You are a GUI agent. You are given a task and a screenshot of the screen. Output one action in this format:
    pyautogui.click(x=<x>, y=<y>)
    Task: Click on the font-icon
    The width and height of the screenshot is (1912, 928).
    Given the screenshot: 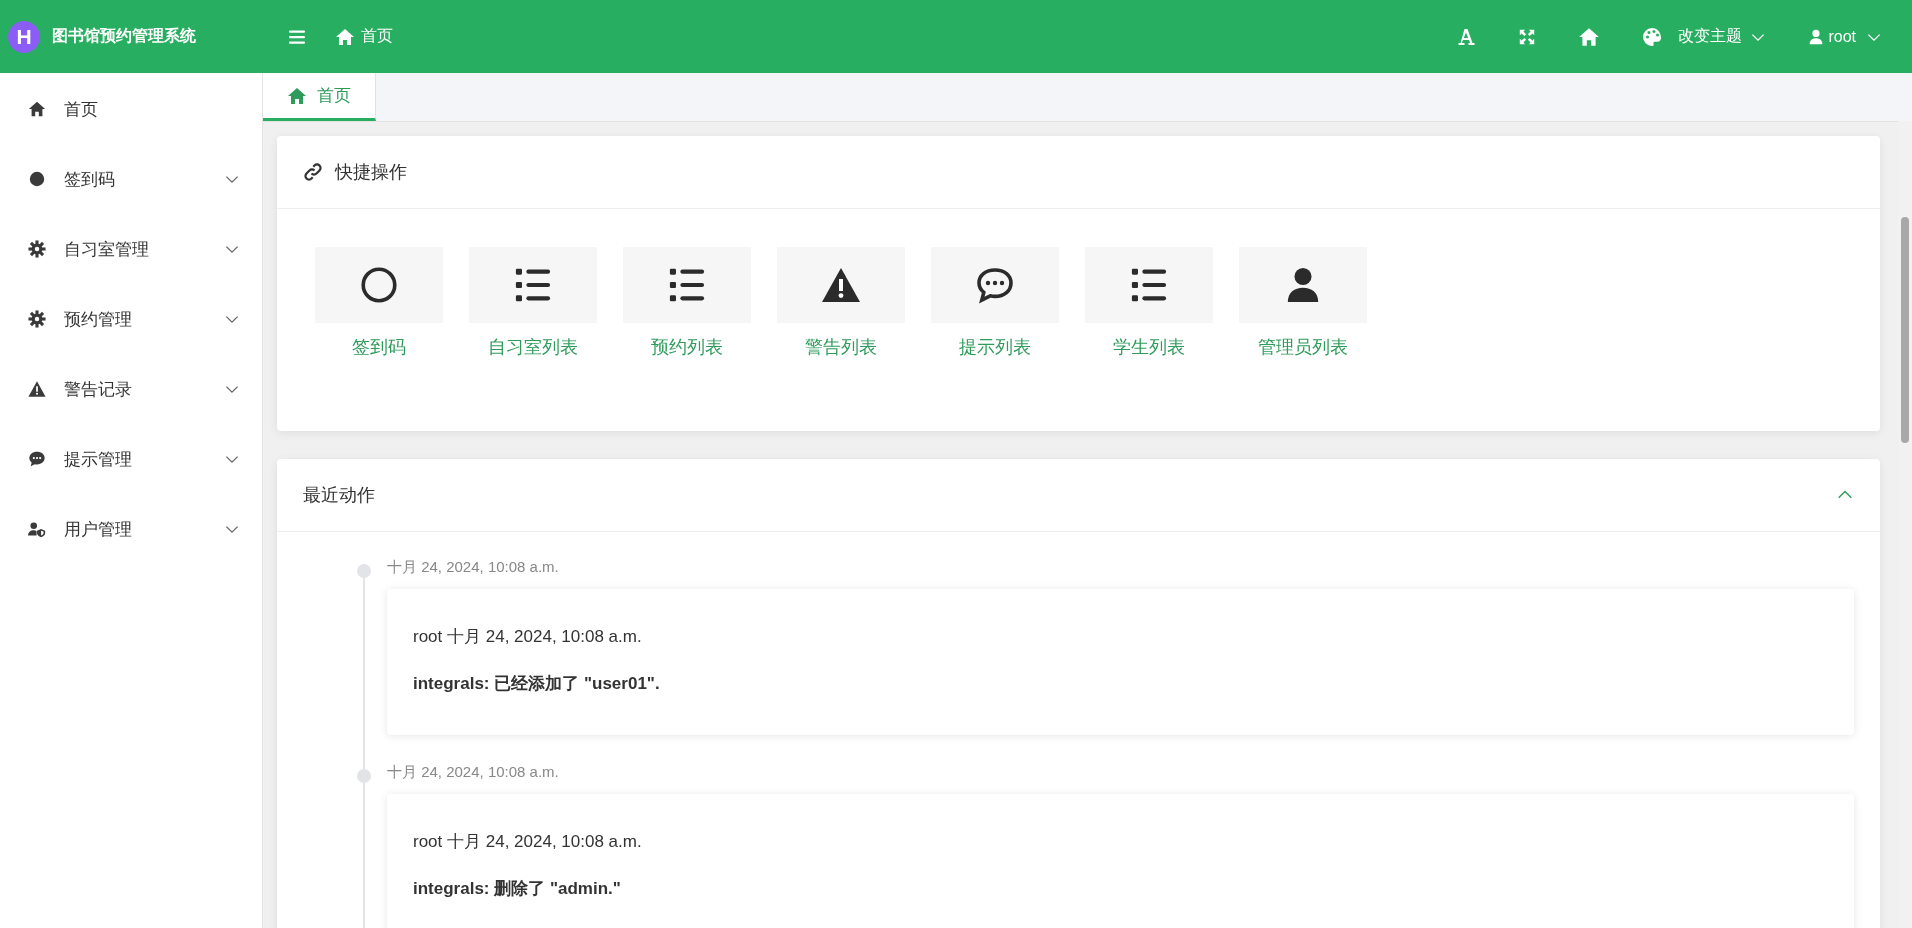 What is the action you would take?
    pyautogui.click(x=1466, y=36)
    